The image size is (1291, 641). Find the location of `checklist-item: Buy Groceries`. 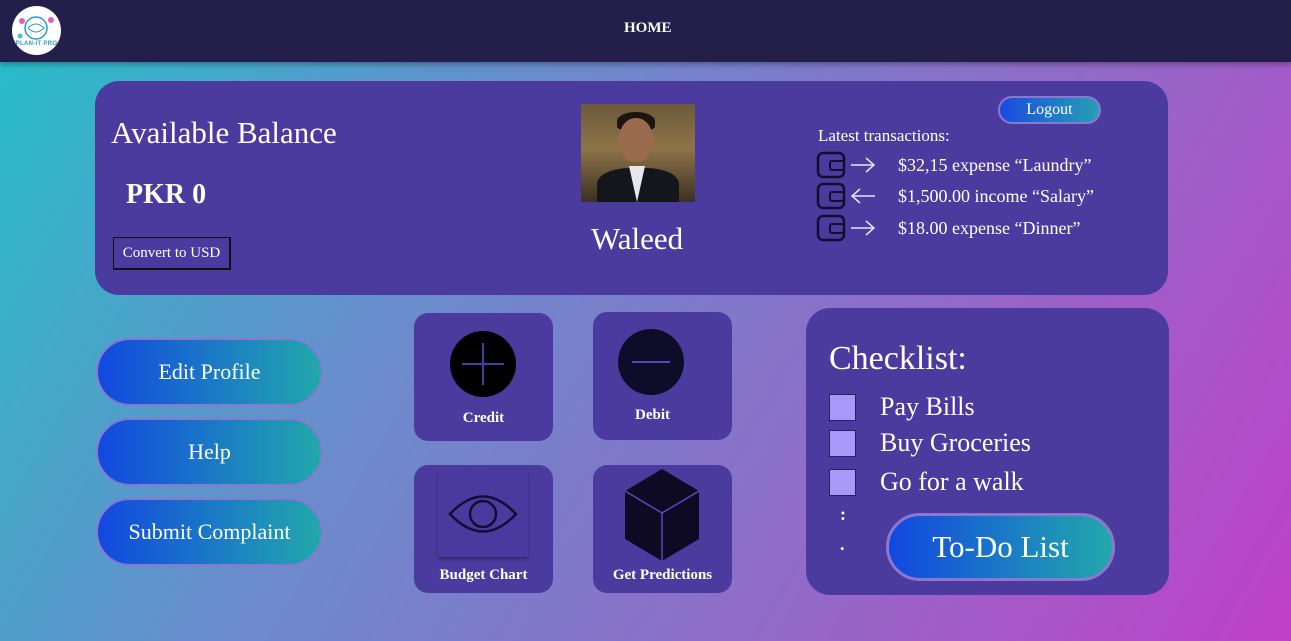

checklist-item: Buy Groceries is located at coordinates (930, 443).